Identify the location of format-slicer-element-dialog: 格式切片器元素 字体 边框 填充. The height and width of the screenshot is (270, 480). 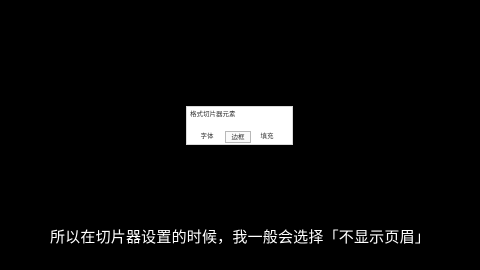
(239, 125).